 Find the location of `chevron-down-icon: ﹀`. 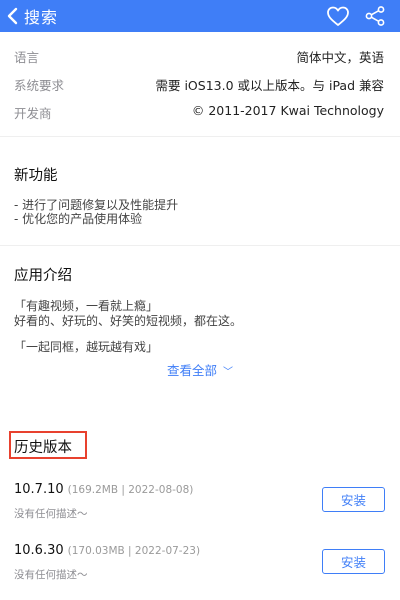

chevron-down-icon: ﹀ is located at coordinates (228, 372).